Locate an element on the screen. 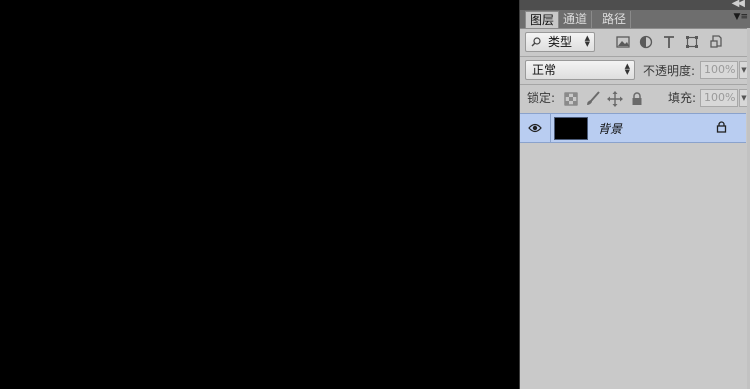 The width and height of the screenshot is (750, 389). blend-mode-select: 正常 ▲ ▼ is located at coordinates (580, 70).